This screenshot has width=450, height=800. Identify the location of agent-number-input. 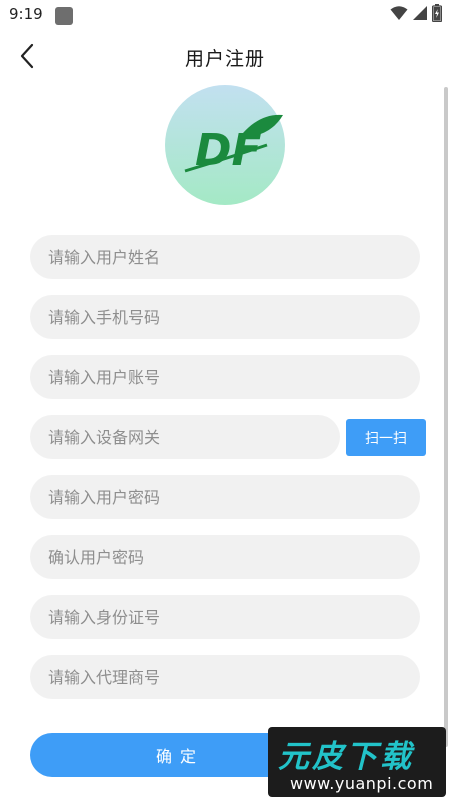
(225, 677).